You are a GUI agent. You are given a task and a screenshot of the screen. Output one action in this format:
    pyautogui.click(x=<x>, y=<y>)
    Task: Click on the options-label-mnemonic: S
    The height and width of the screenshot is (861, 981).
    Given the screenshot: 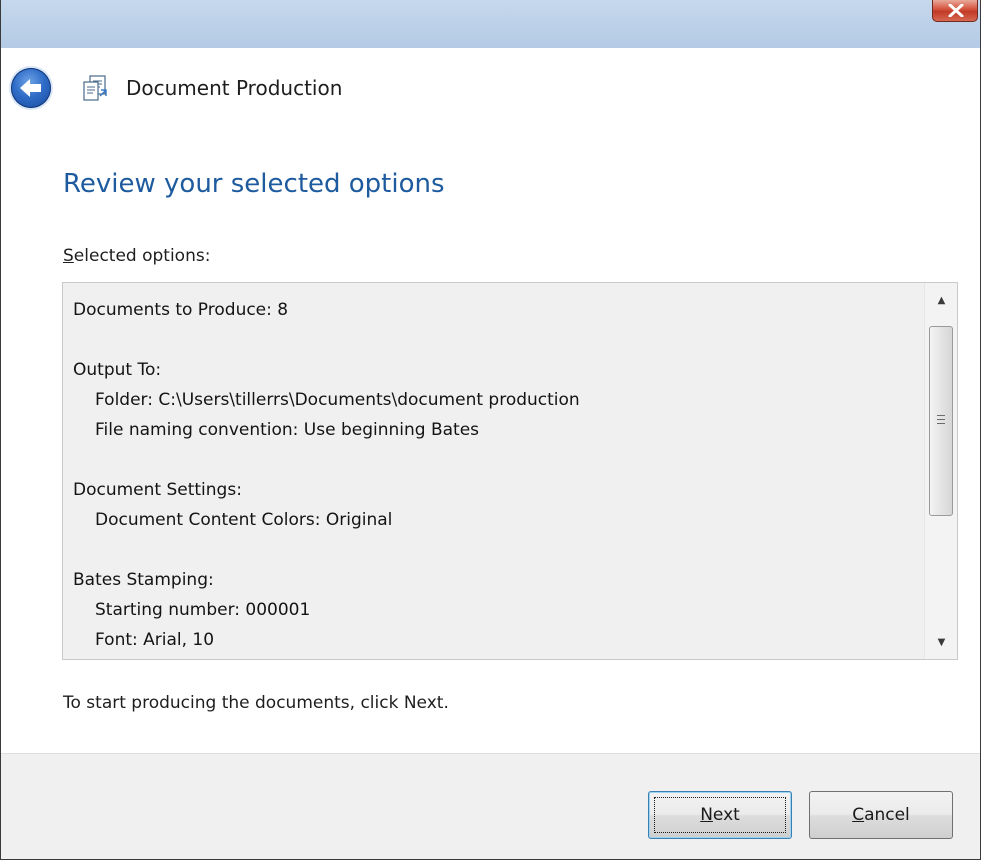 What is the action you would take?
    pyautogui.click(x=68, y=256)
    